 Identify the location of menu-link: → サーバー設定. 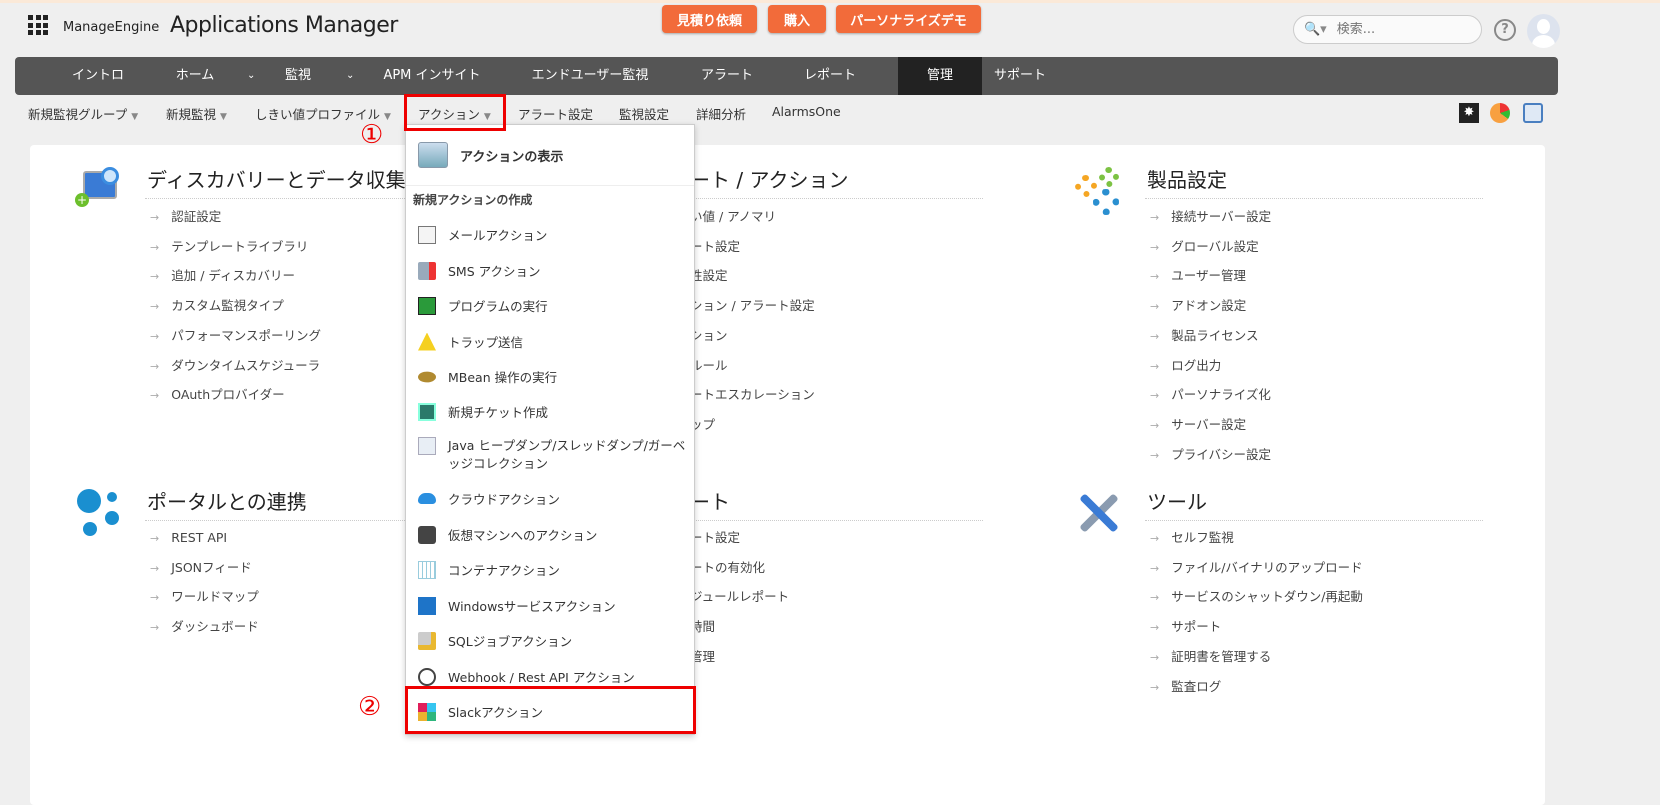
(1198, 423).